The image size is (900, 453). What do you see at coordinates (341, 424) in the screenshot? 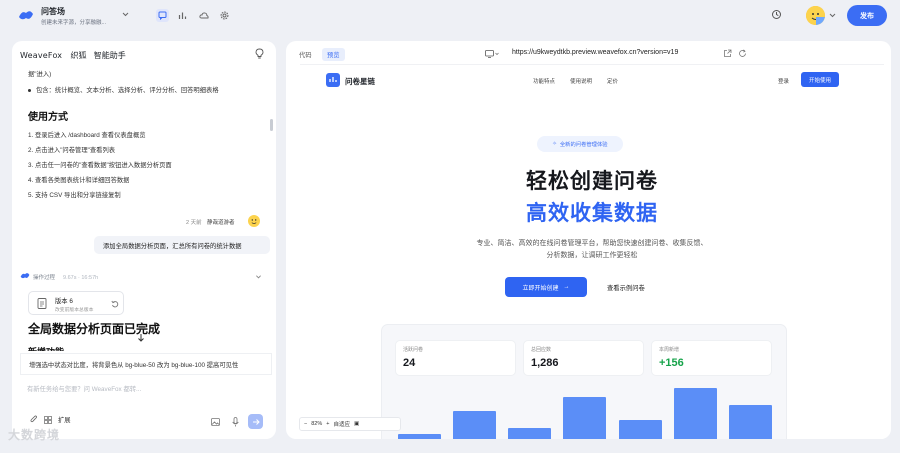
I see `fit-button: 自适应` at bounding box center [341, 424].